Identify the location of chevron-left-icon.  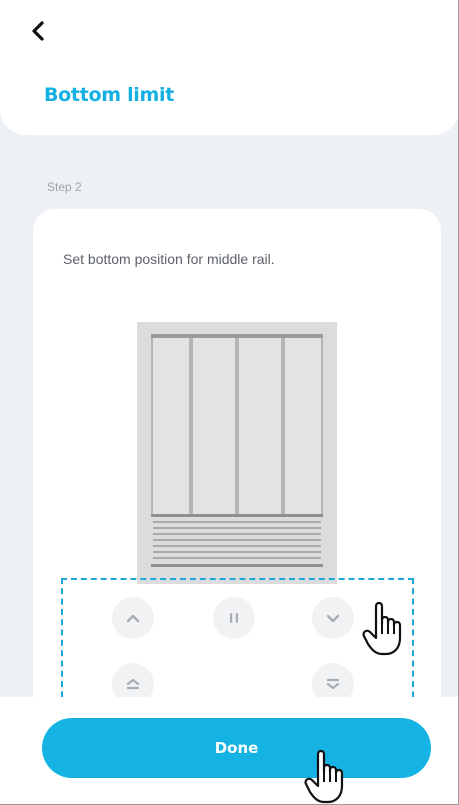
(38, 31).